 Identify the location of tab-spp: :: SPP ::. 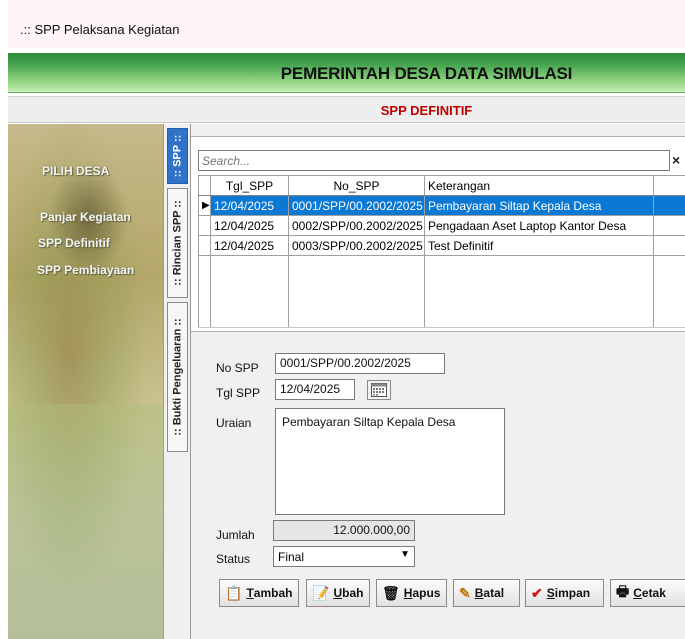
(177, 156).